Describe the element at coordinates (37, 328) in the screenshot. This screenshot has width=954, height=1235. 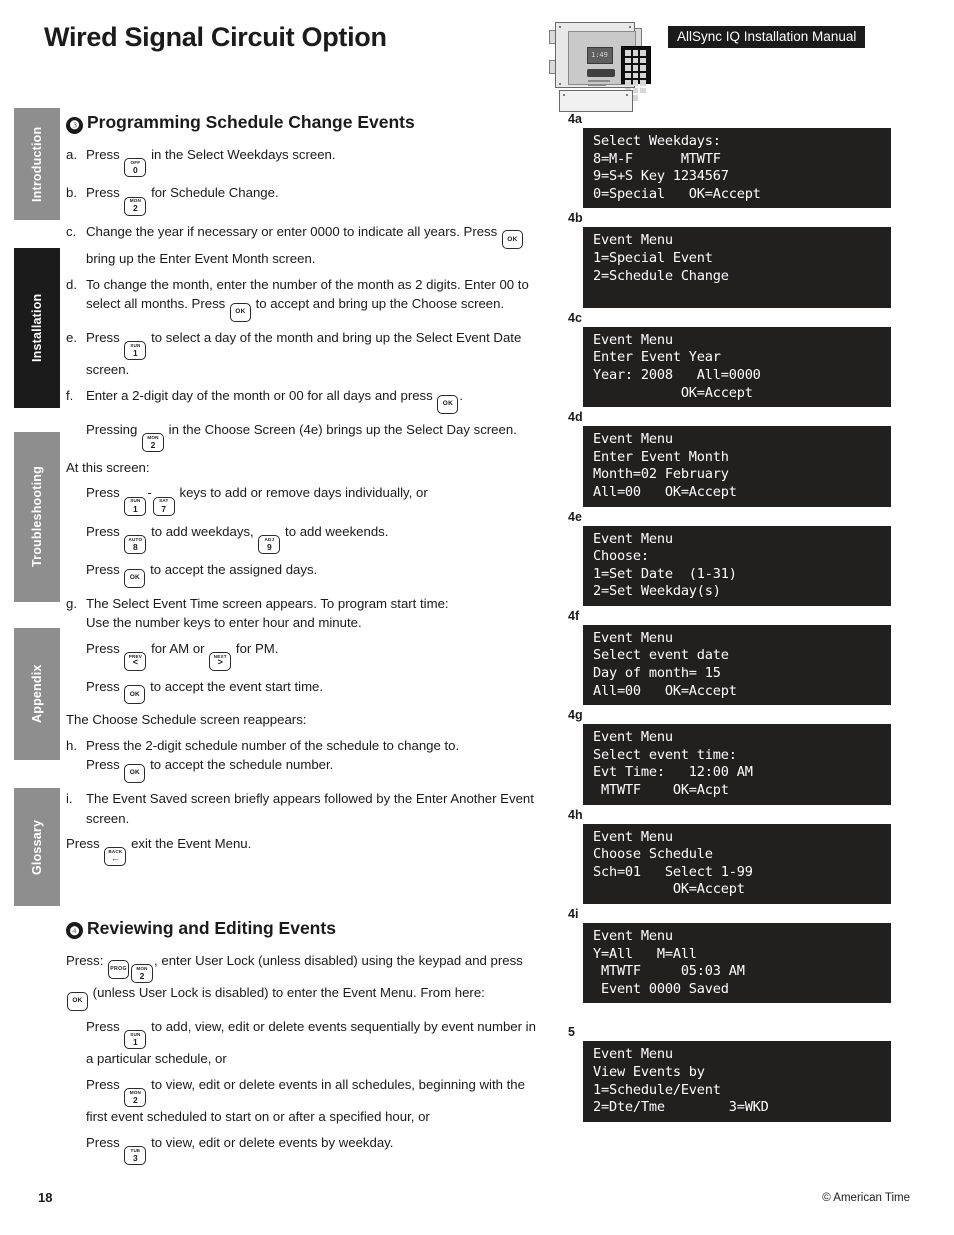
I see `sidebar-item-installation: Installation` at that location.